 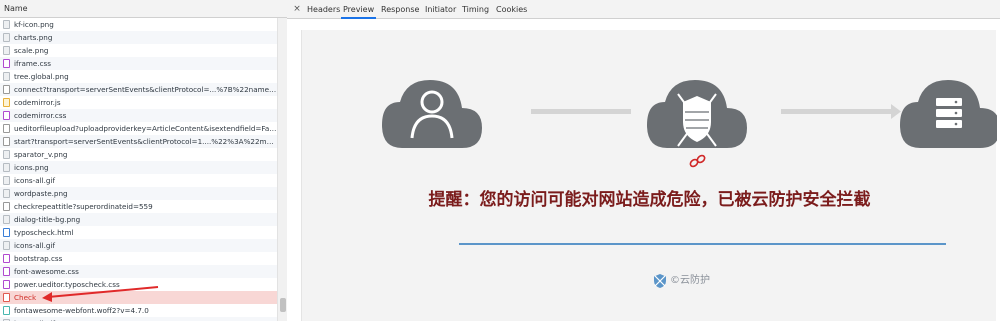 What do you see at coordinates (297, 9) in the screenshot?
I see `close-icon: ×` at bounding box center [297, 9].